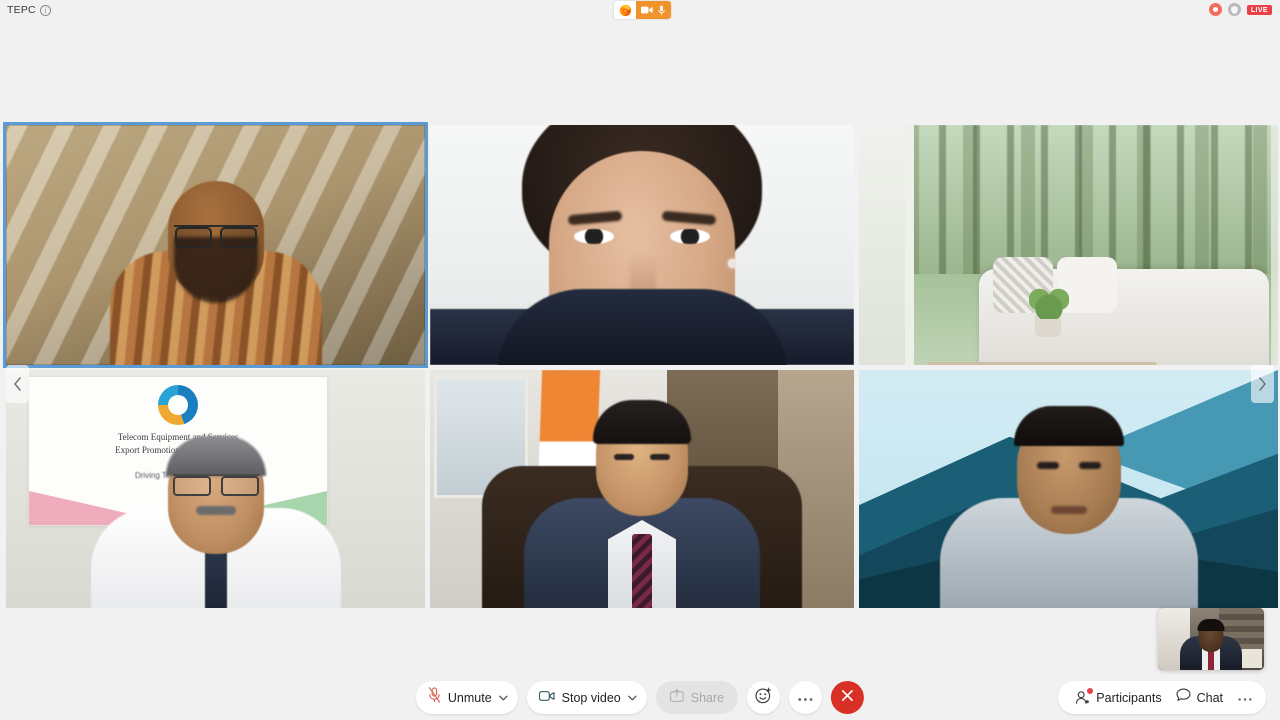 Image resolution: width=1280 pixels, height=720 pixels. What do you see at coordinates (178, 405) in the screenshot?
I see `tepc-logo-icon` at bounding box center [178, 405].